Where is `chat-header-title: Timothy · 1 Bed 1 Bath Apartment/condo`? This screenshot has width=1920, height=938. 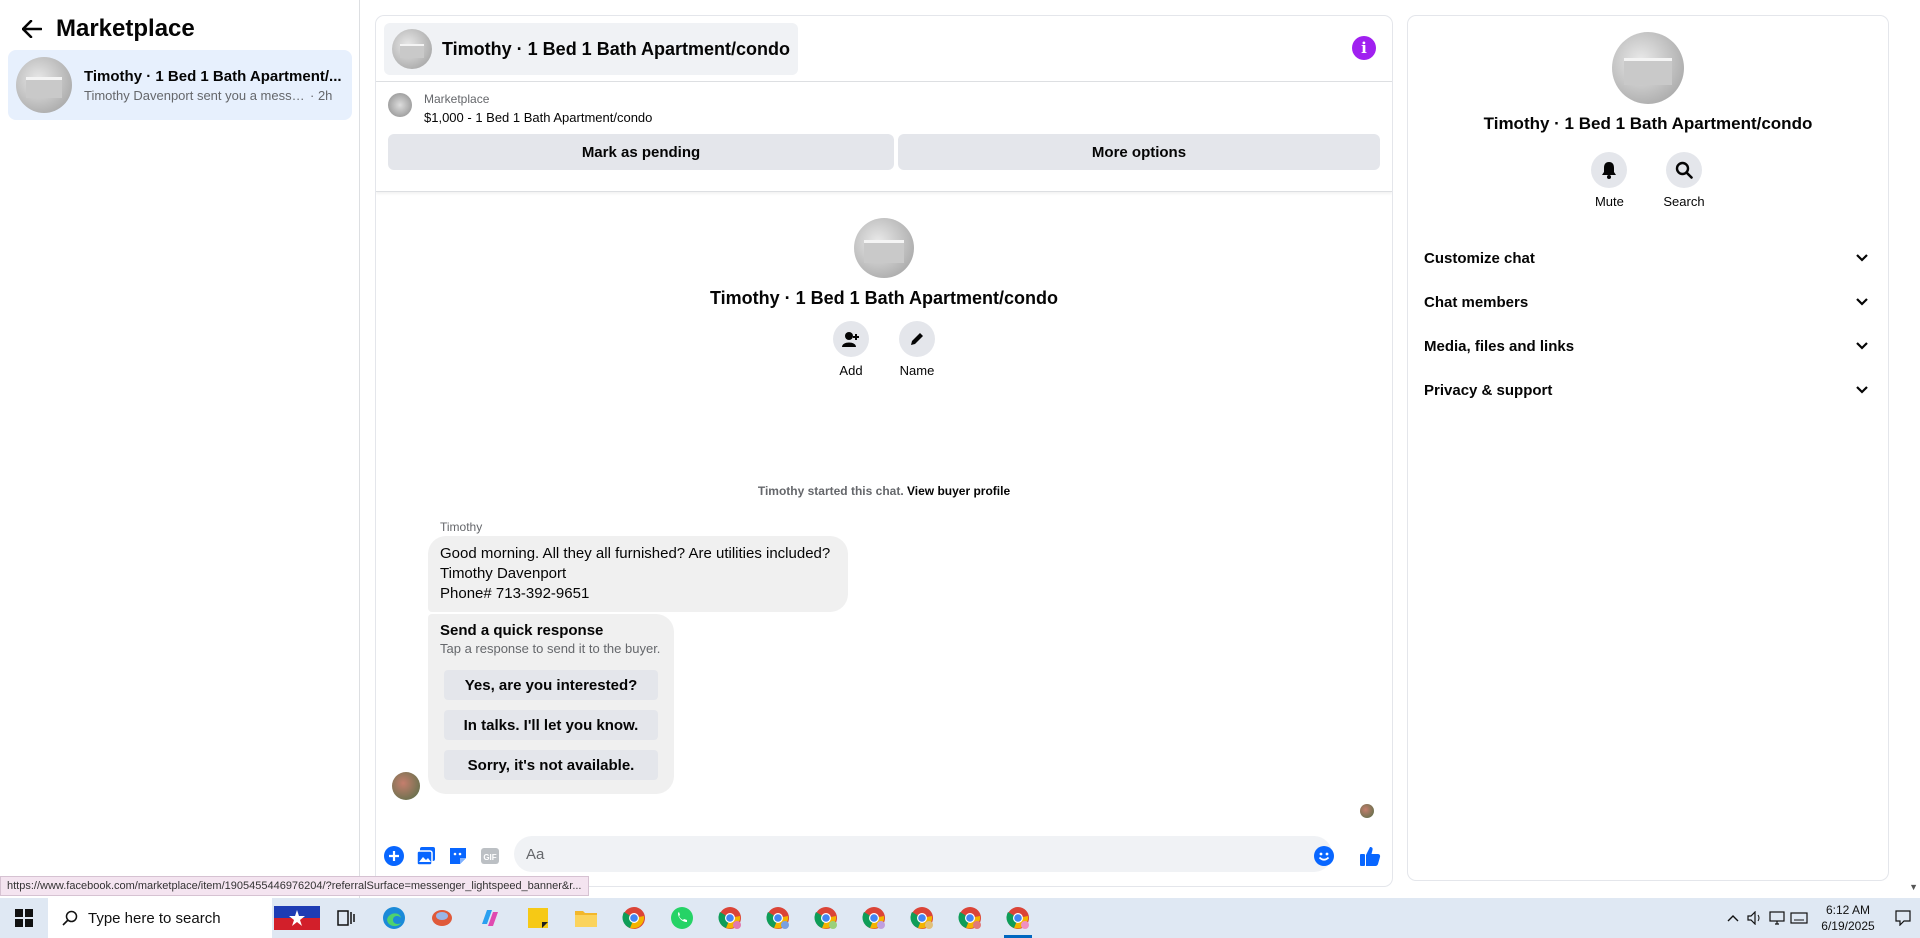 chat-header-title: Timothy · 1 Bed 1 Bath Apartment/condo is located at coordinates (616, 48).